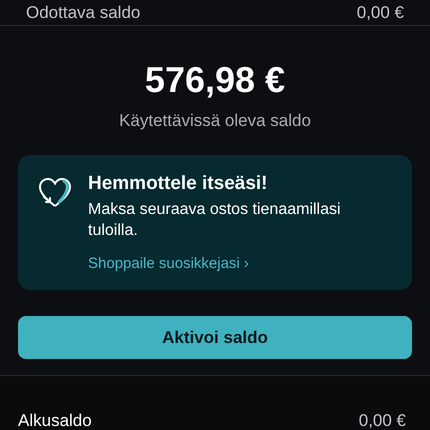 Image resolution: width=430 pixels, height=430 pixels. I want to click on balance-caption: Käytettävissä oleva saldo, so click(215, 121).